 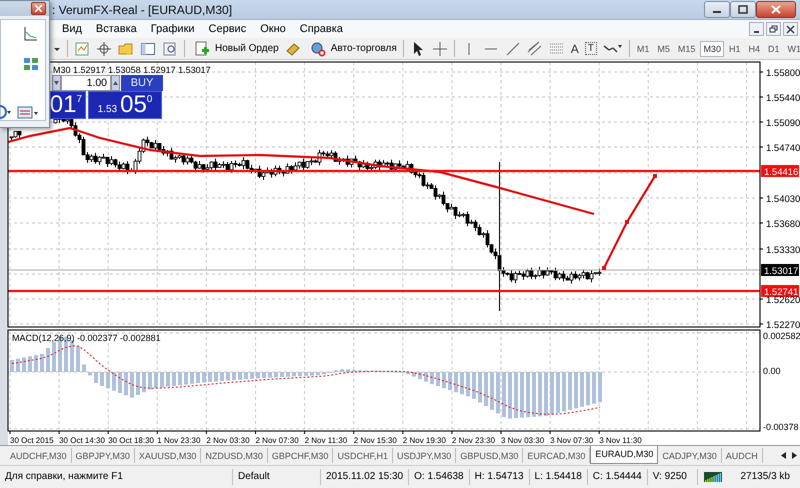 I want to click on menu-item: Справка, so click(x=321, y=29).